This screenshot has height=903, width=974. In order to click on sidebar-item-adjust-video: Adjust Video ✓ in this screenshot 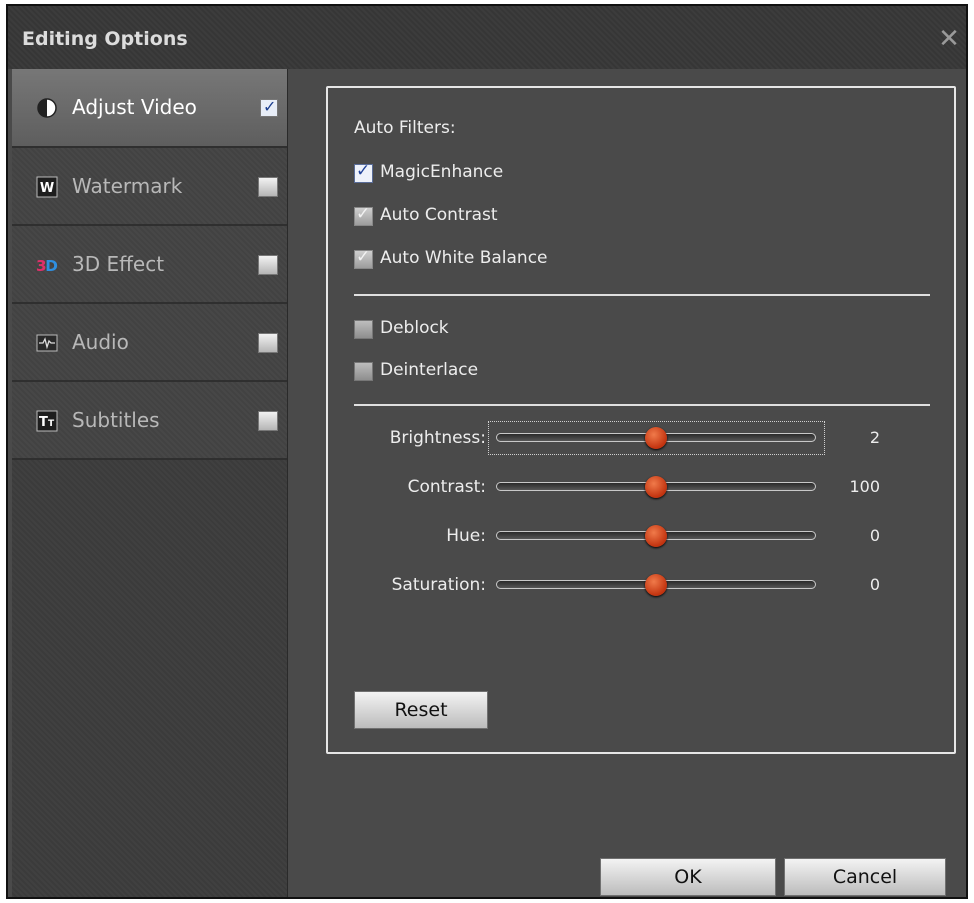, I will do `click(149, 108)`.